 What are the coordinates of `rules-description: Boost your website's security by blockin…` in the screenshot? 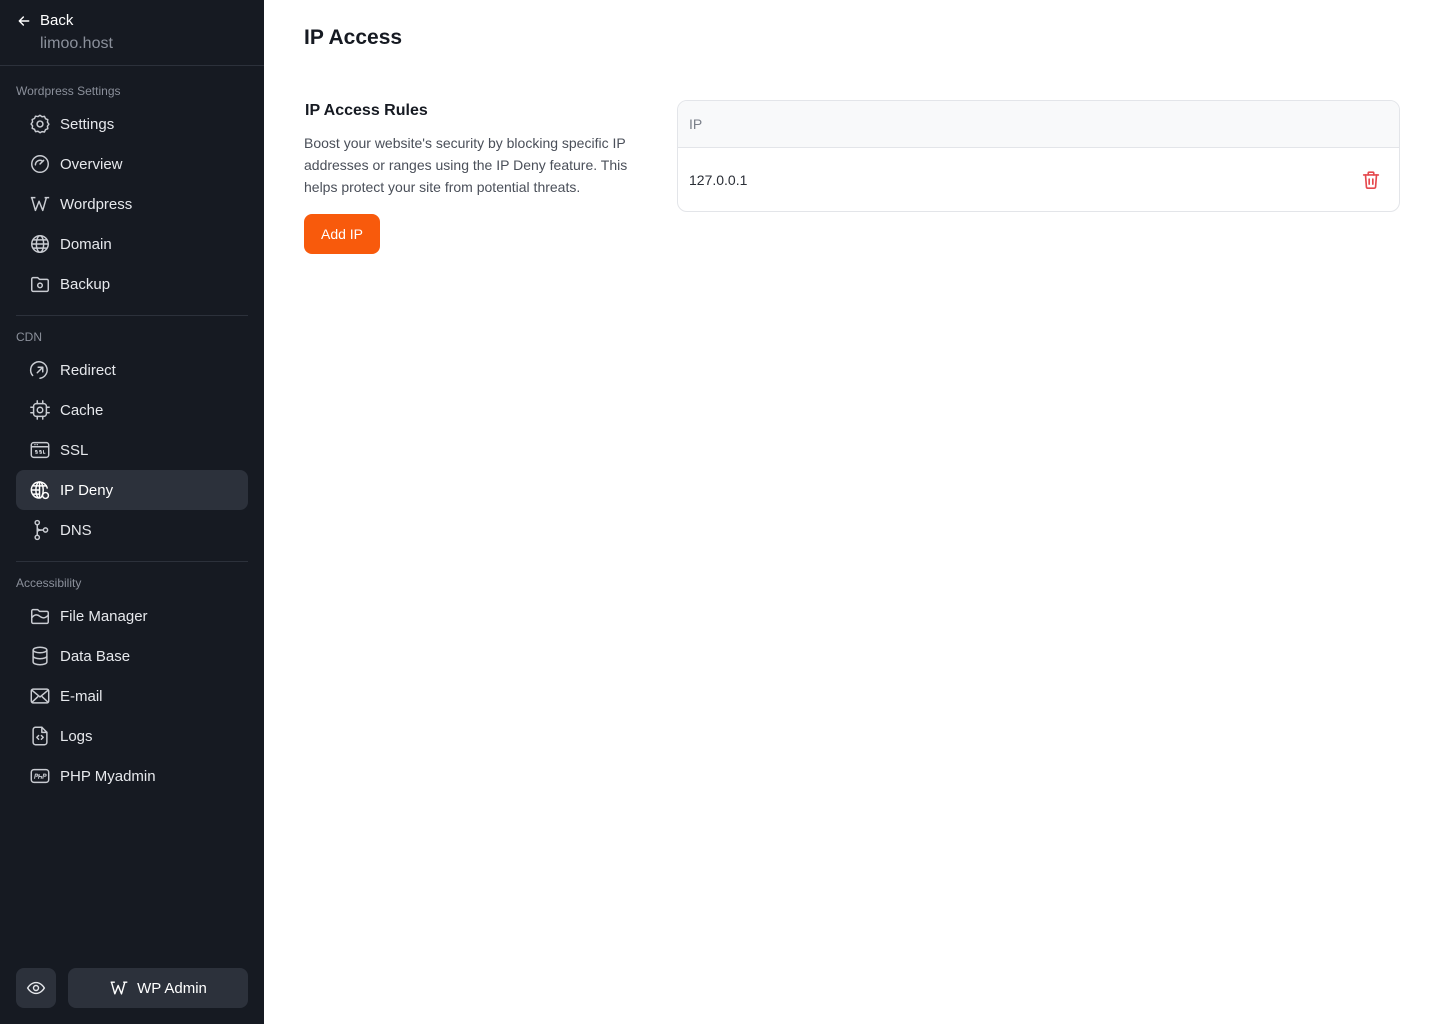 It's located at (466, 165).